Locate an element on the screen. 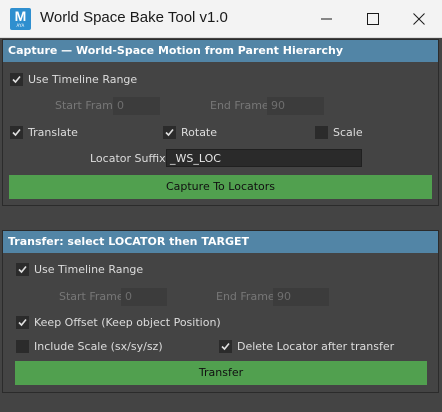 Image resolution: width=442 pixels, height=412 pixels. transfer-section-header: Transfer: select LOCATOR then TARGET is located at coordinates (220, 242).